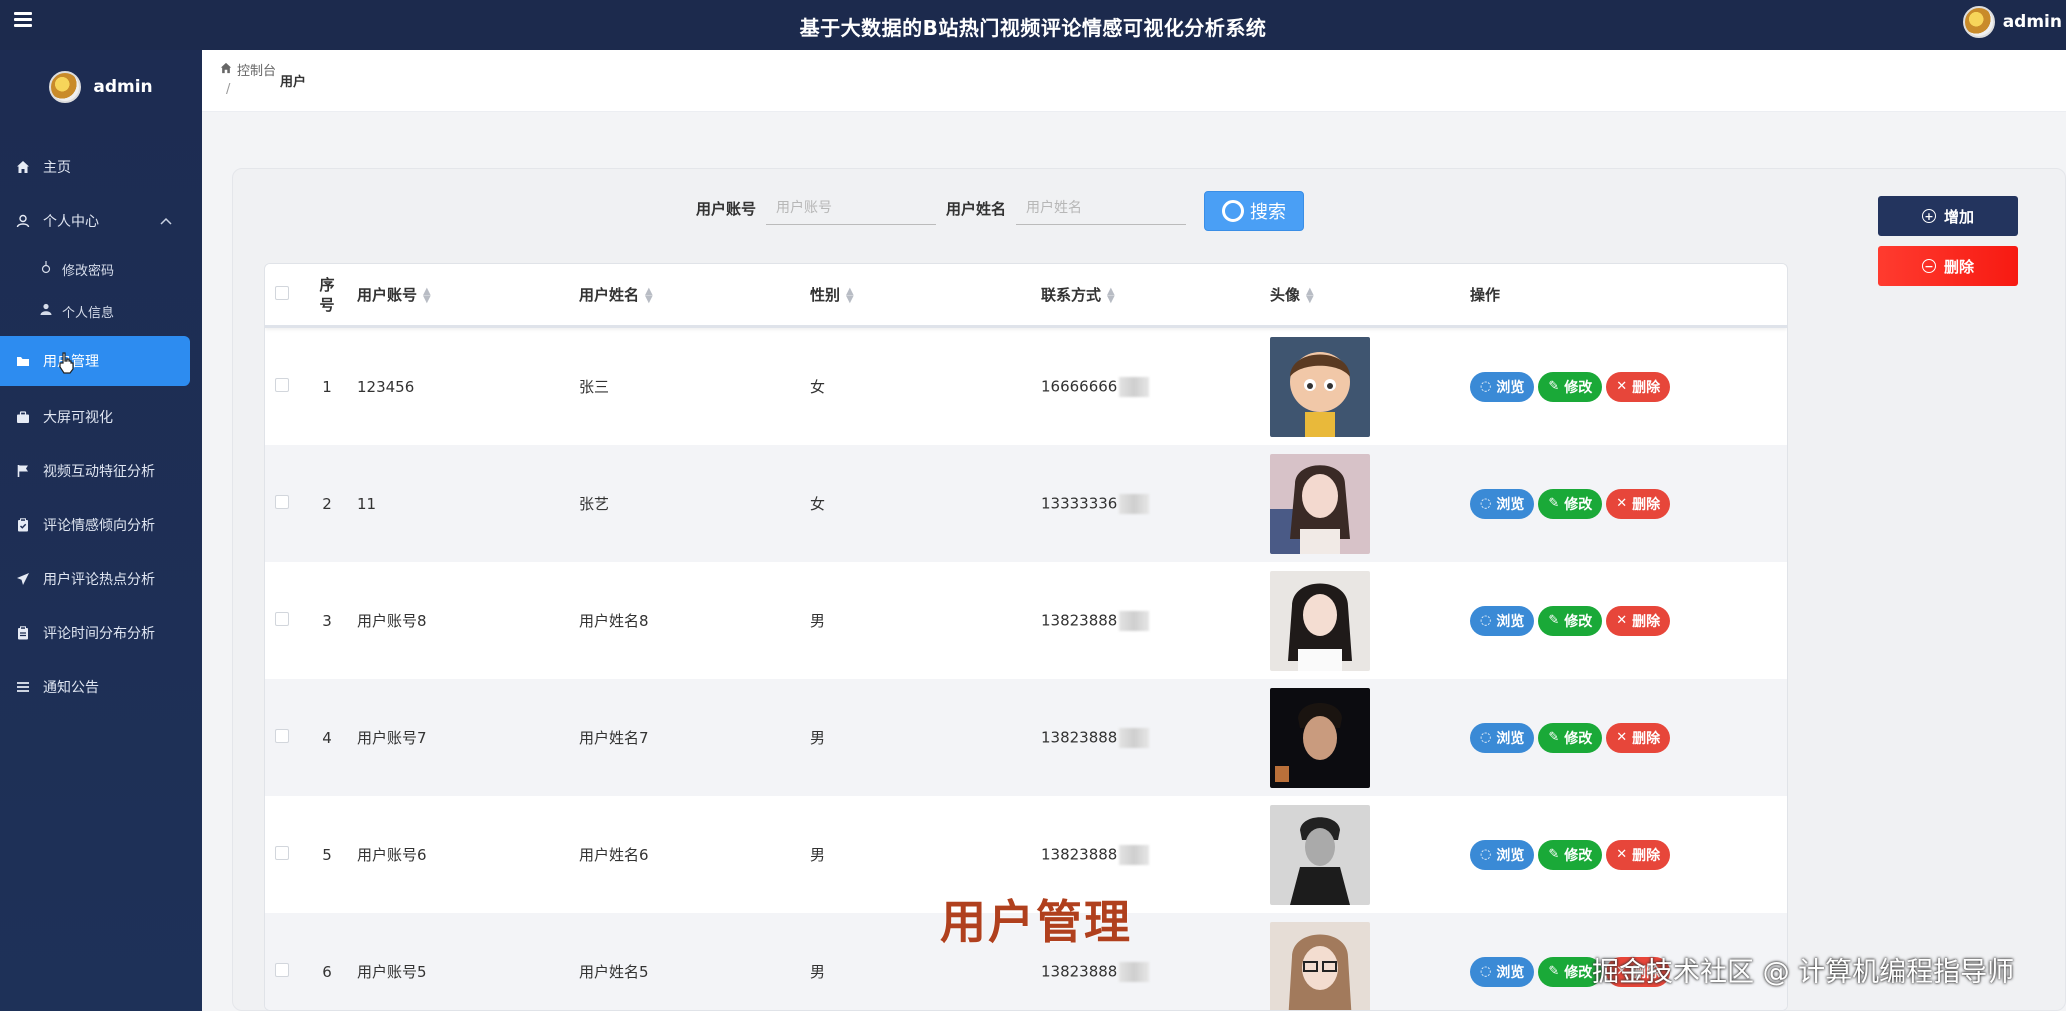  What do you see at coordinates (23, 687) in the screenshot?
I see `list-icon` at bounding box center [23, 687].